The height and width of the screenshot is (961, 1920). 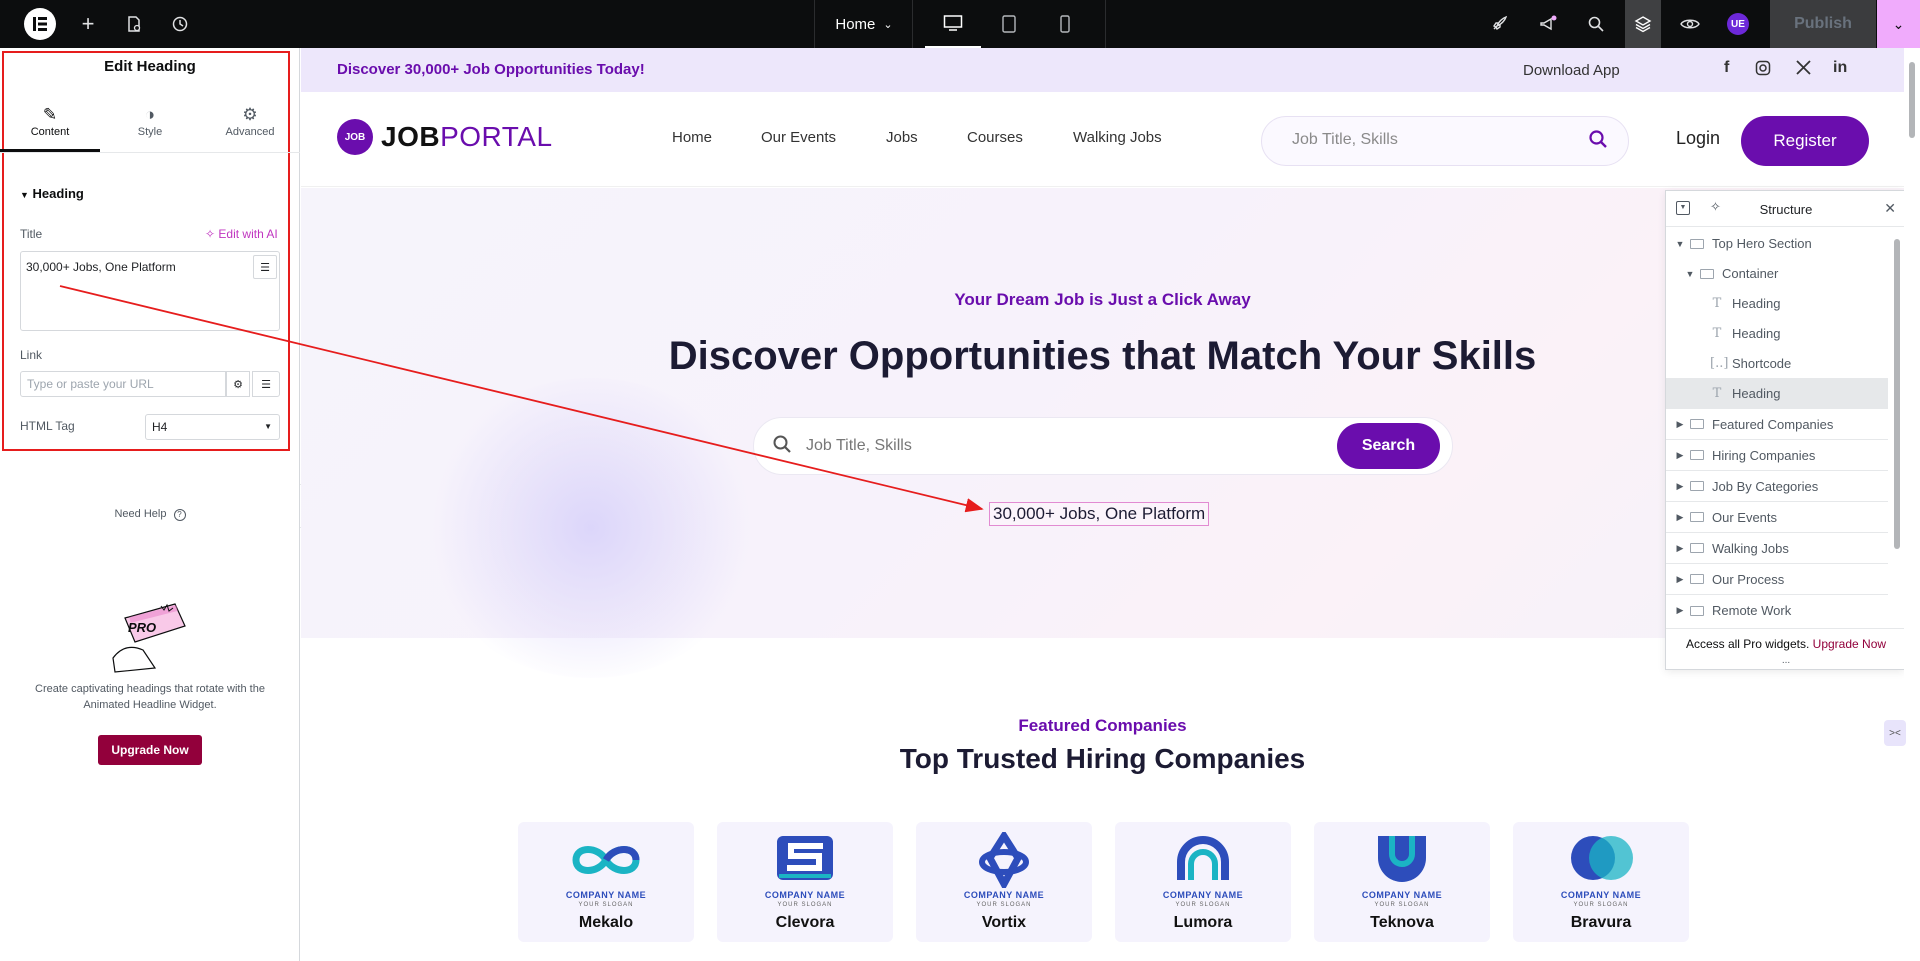 What do you see at coordinates (1598, 142) in the screenshot?
I see `search-icon` at bounding box center [1598, 142].